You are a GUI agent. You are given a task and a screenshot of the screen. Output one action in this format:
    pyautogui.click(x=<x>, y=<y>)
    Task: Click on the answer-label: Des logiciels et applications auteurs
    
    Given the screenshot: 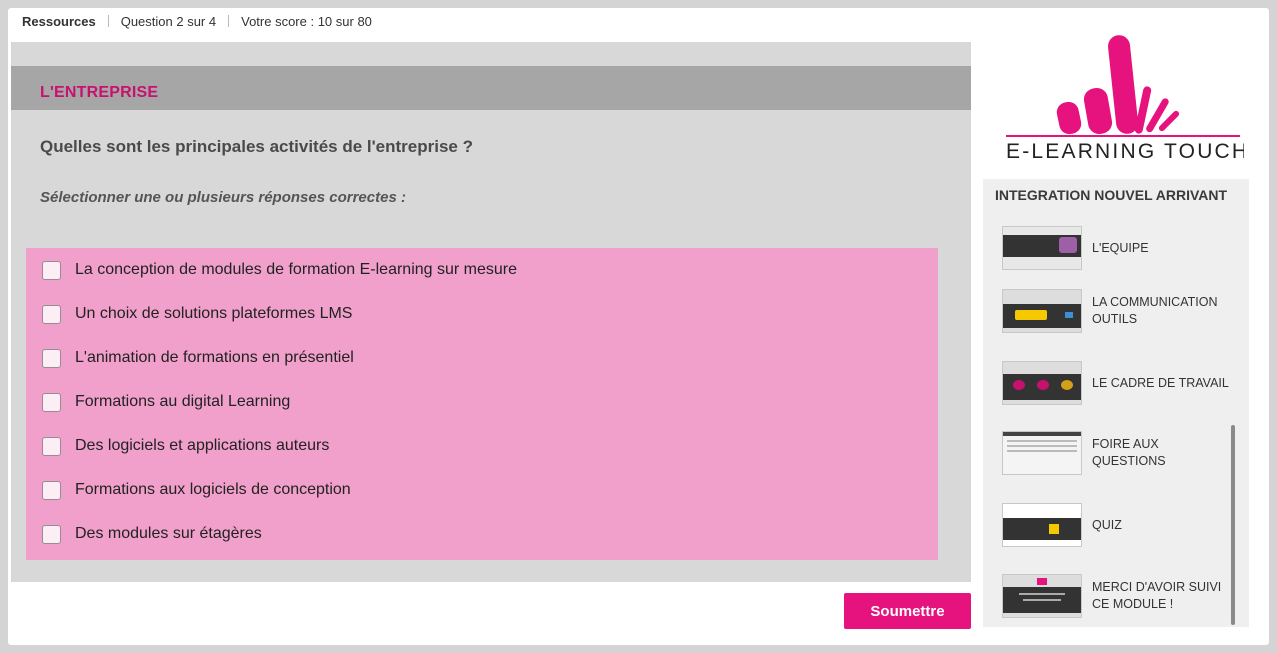 What is the action you would take?
    pyautogui.click(x=202, y=445)
    